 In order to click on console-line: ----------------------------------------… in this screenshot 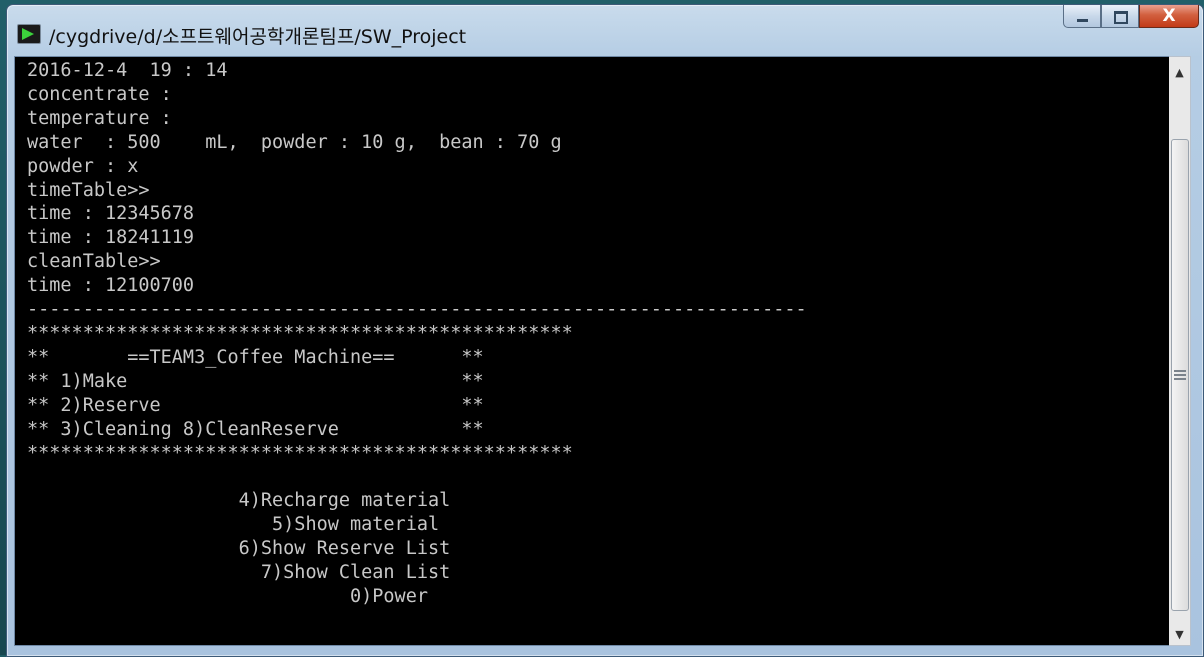, I will do `click(417, 310)`.